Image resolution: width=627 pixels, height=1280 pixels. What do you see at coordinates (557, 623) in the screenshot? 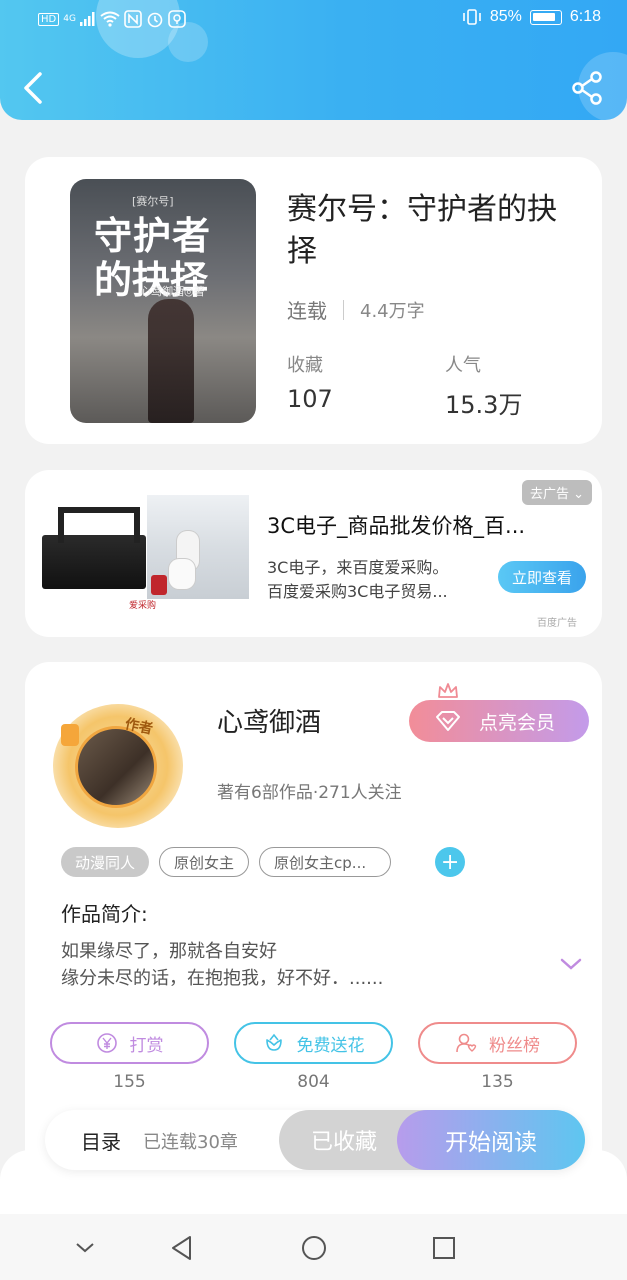
I see `ad-source: 百度广告` at bounding box center [557, 623].